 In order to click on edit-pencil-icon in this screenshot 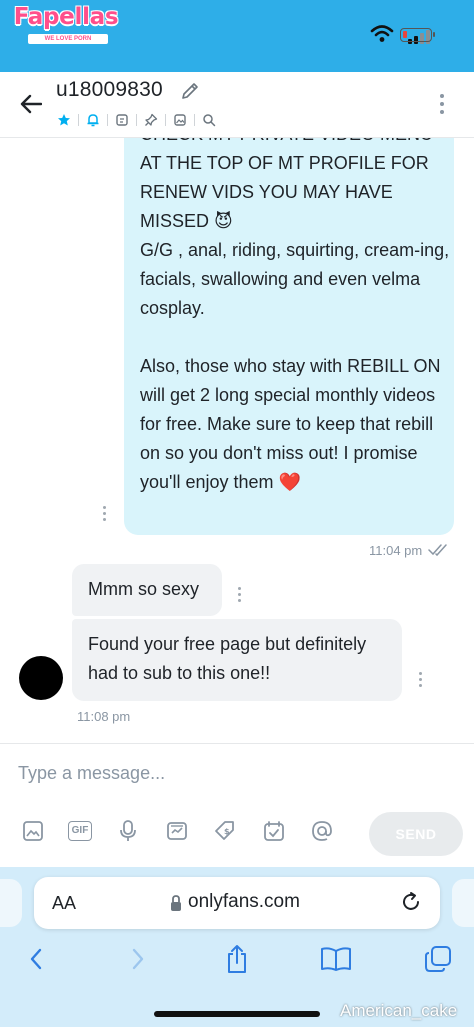, I will do `click(190, 91)`.